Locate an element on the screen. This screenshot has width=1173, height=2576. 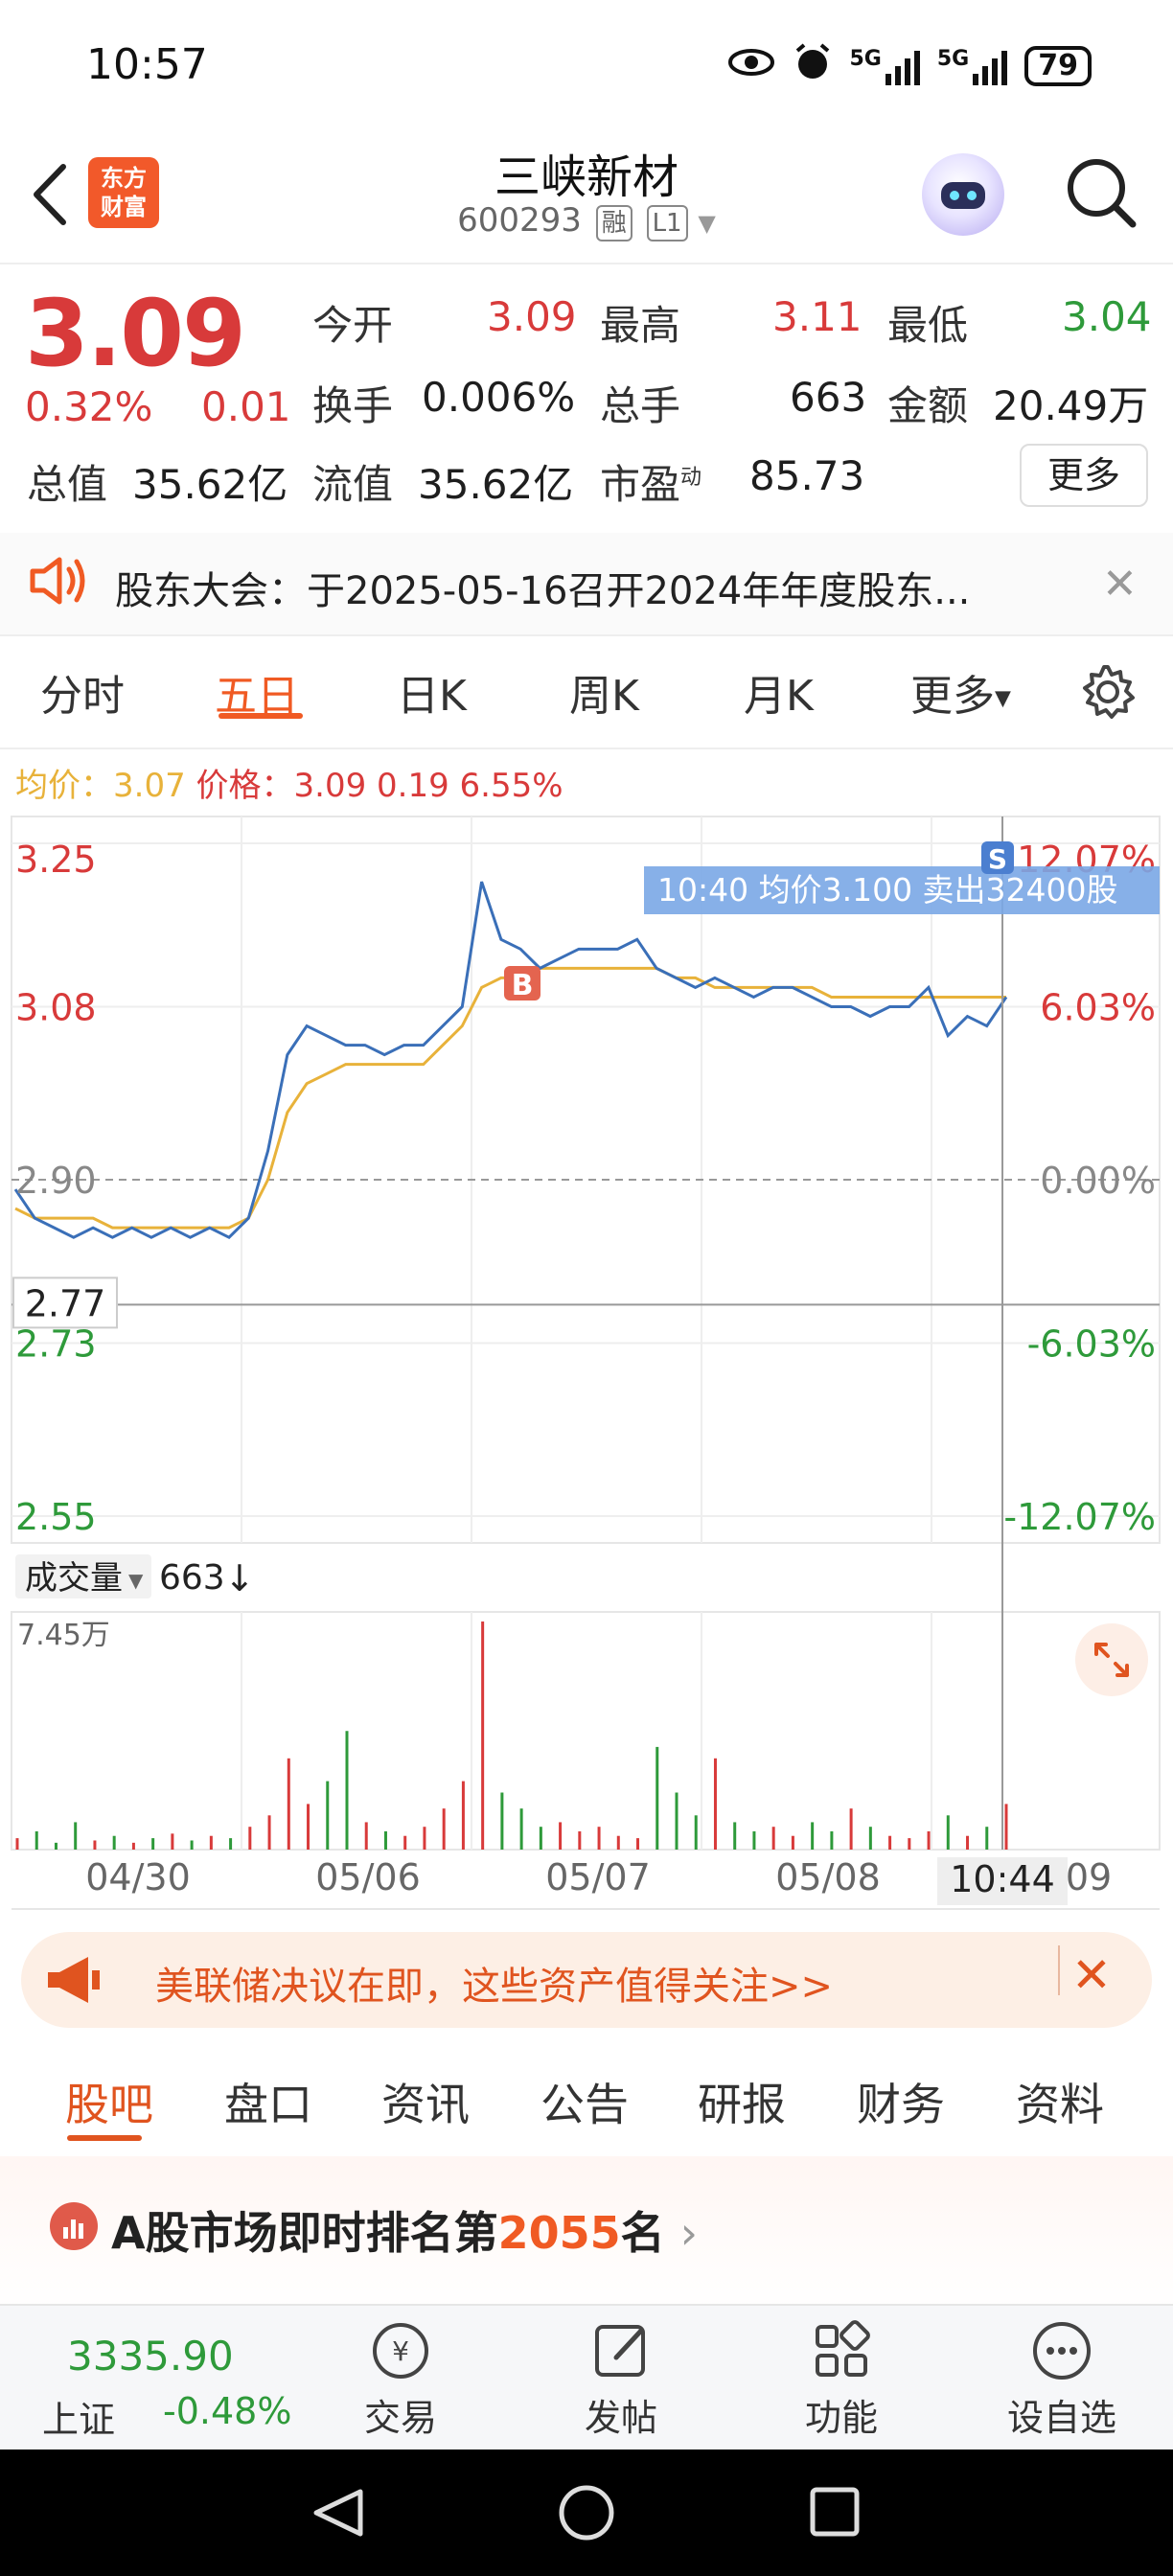
price-label: 价格： is located at coordinates (245, 786).